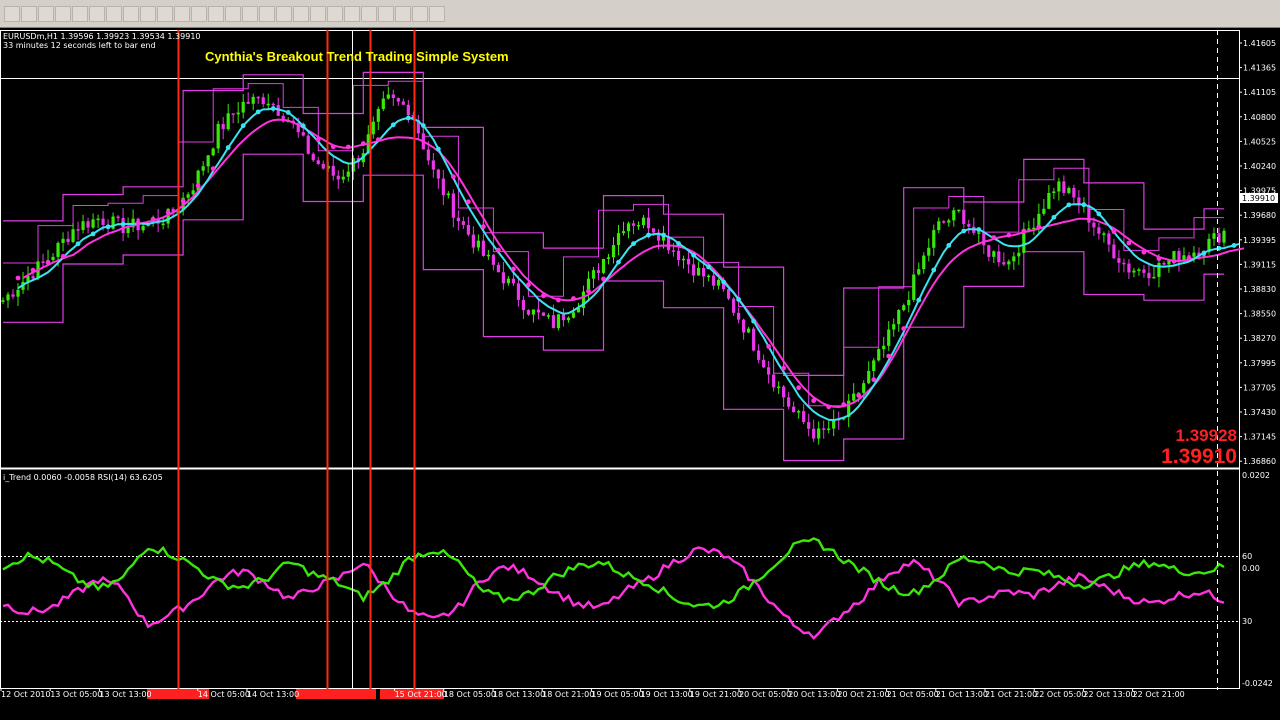  I want to click on time-highlight, so click(336, 694).